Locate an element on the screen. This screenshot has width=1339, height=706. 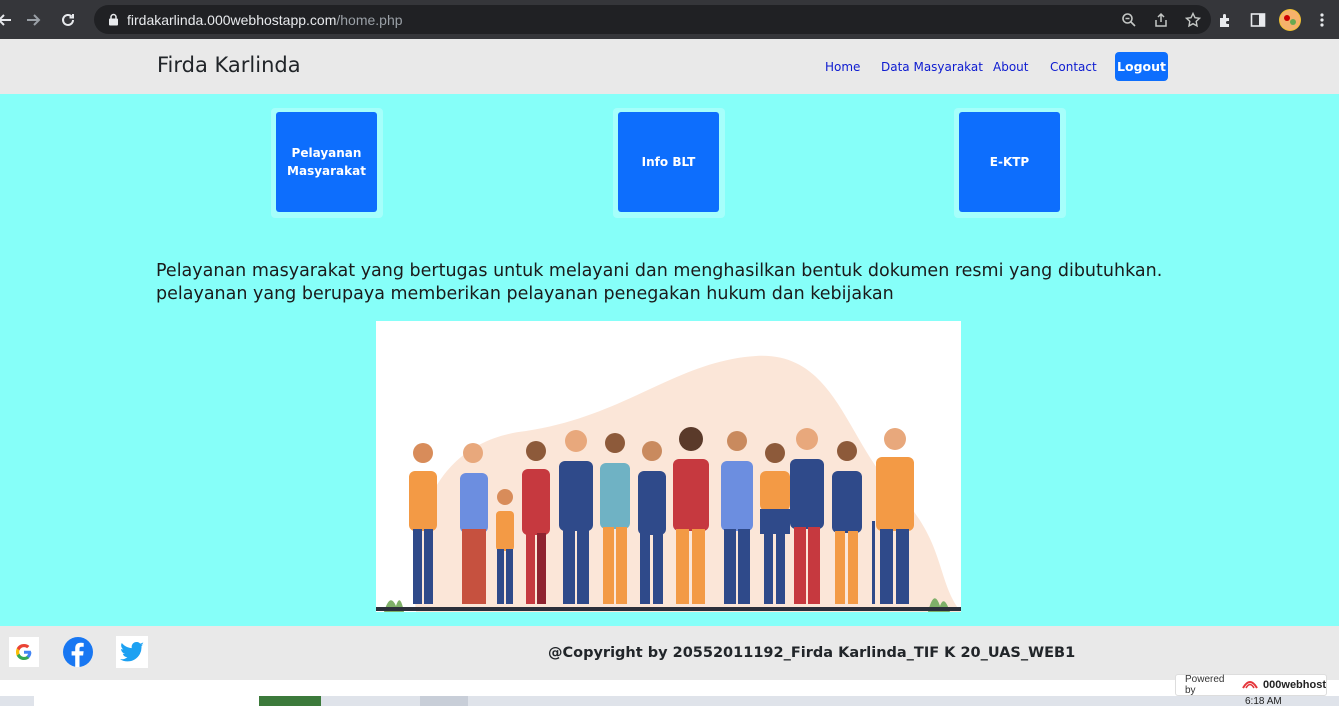
reload-icon is located at coordinates (68, 20).